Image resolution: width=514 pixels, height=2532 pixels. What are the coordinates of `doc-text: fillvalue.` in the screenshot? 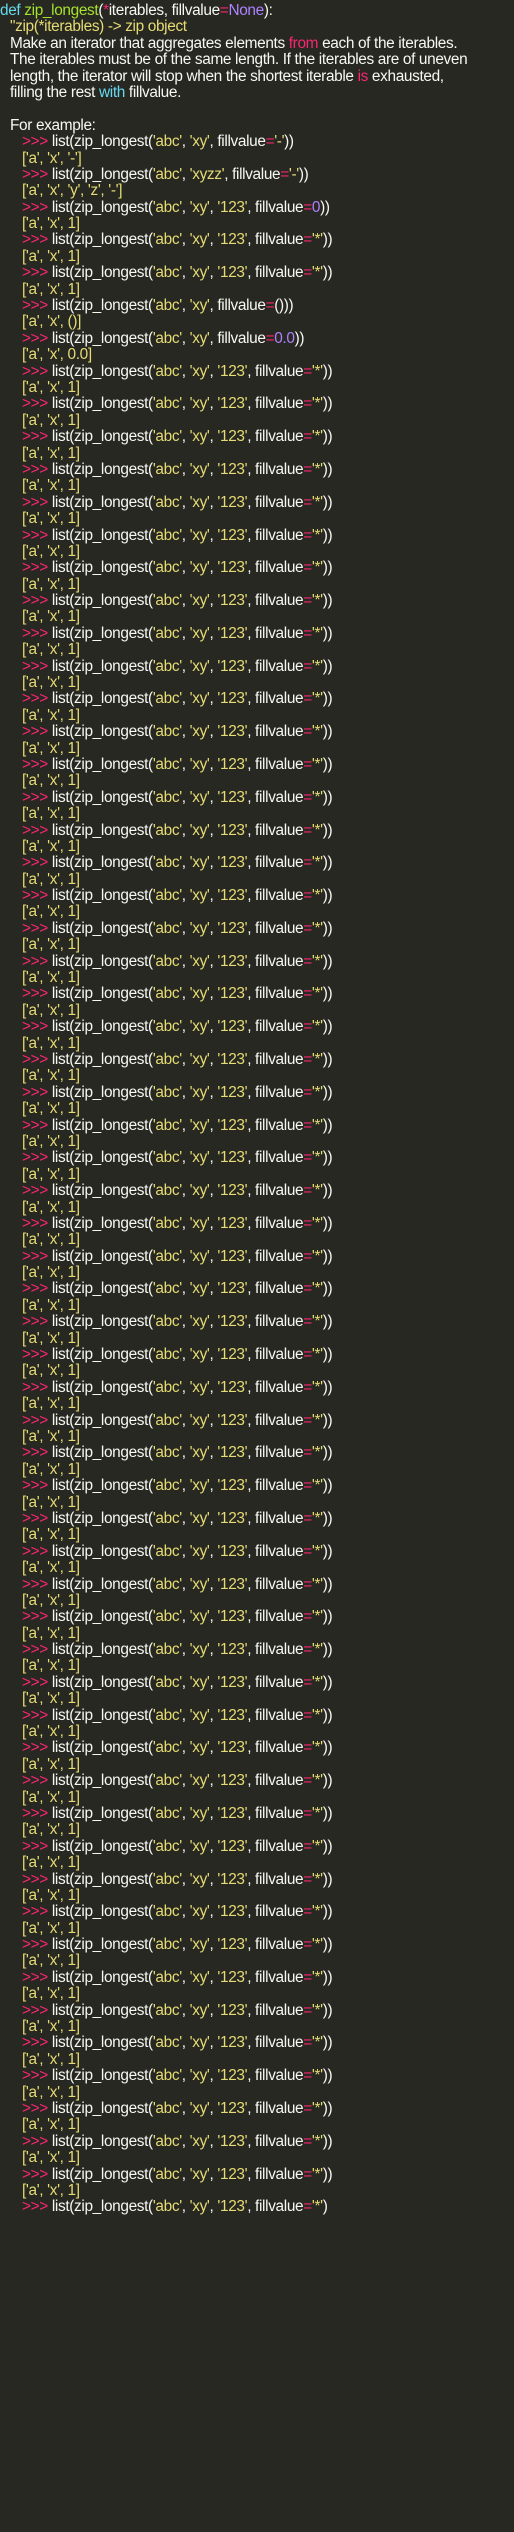 It's located at (153, 92).